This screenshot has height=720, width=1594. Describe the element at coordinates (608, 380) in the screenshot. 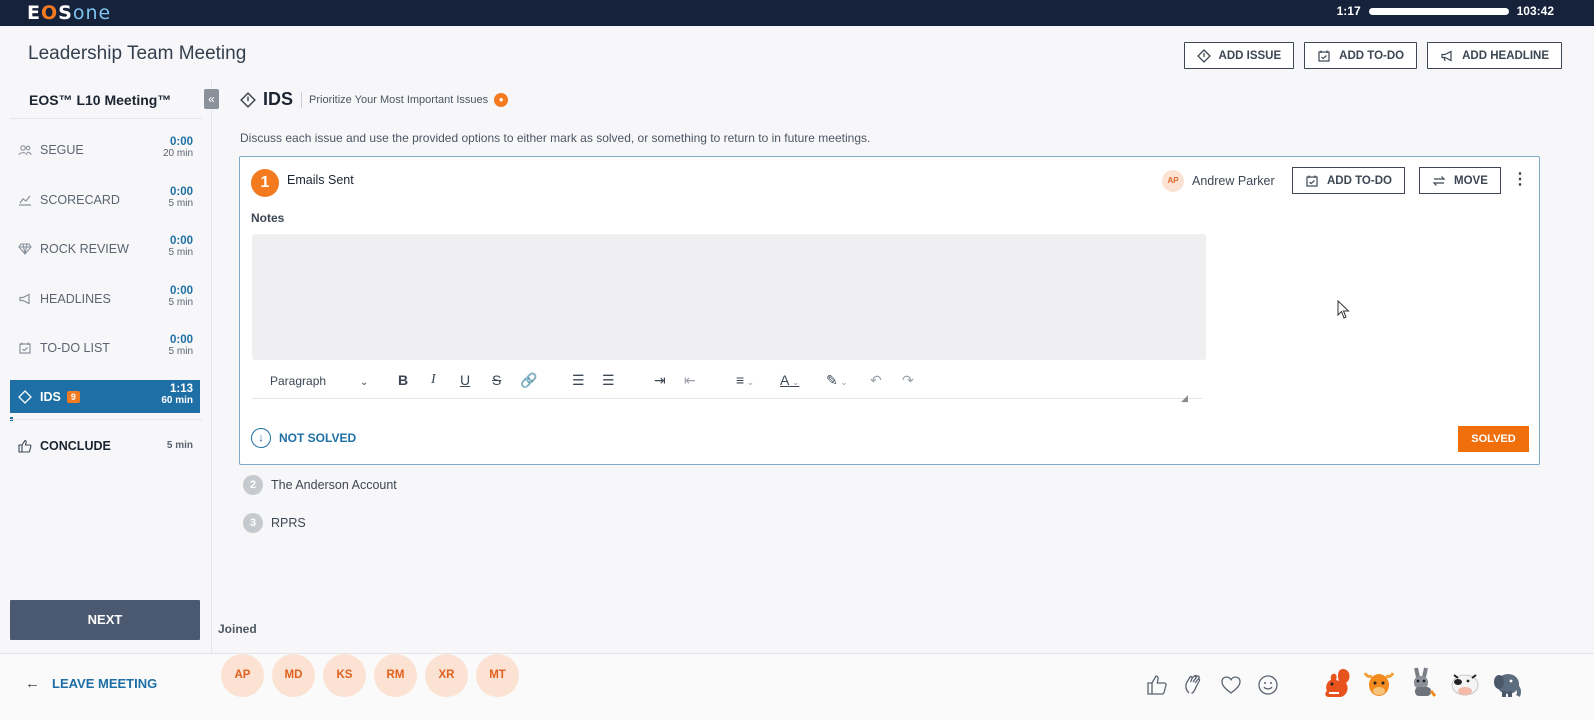

I see `numbered-list-icon: ☰` at that location.